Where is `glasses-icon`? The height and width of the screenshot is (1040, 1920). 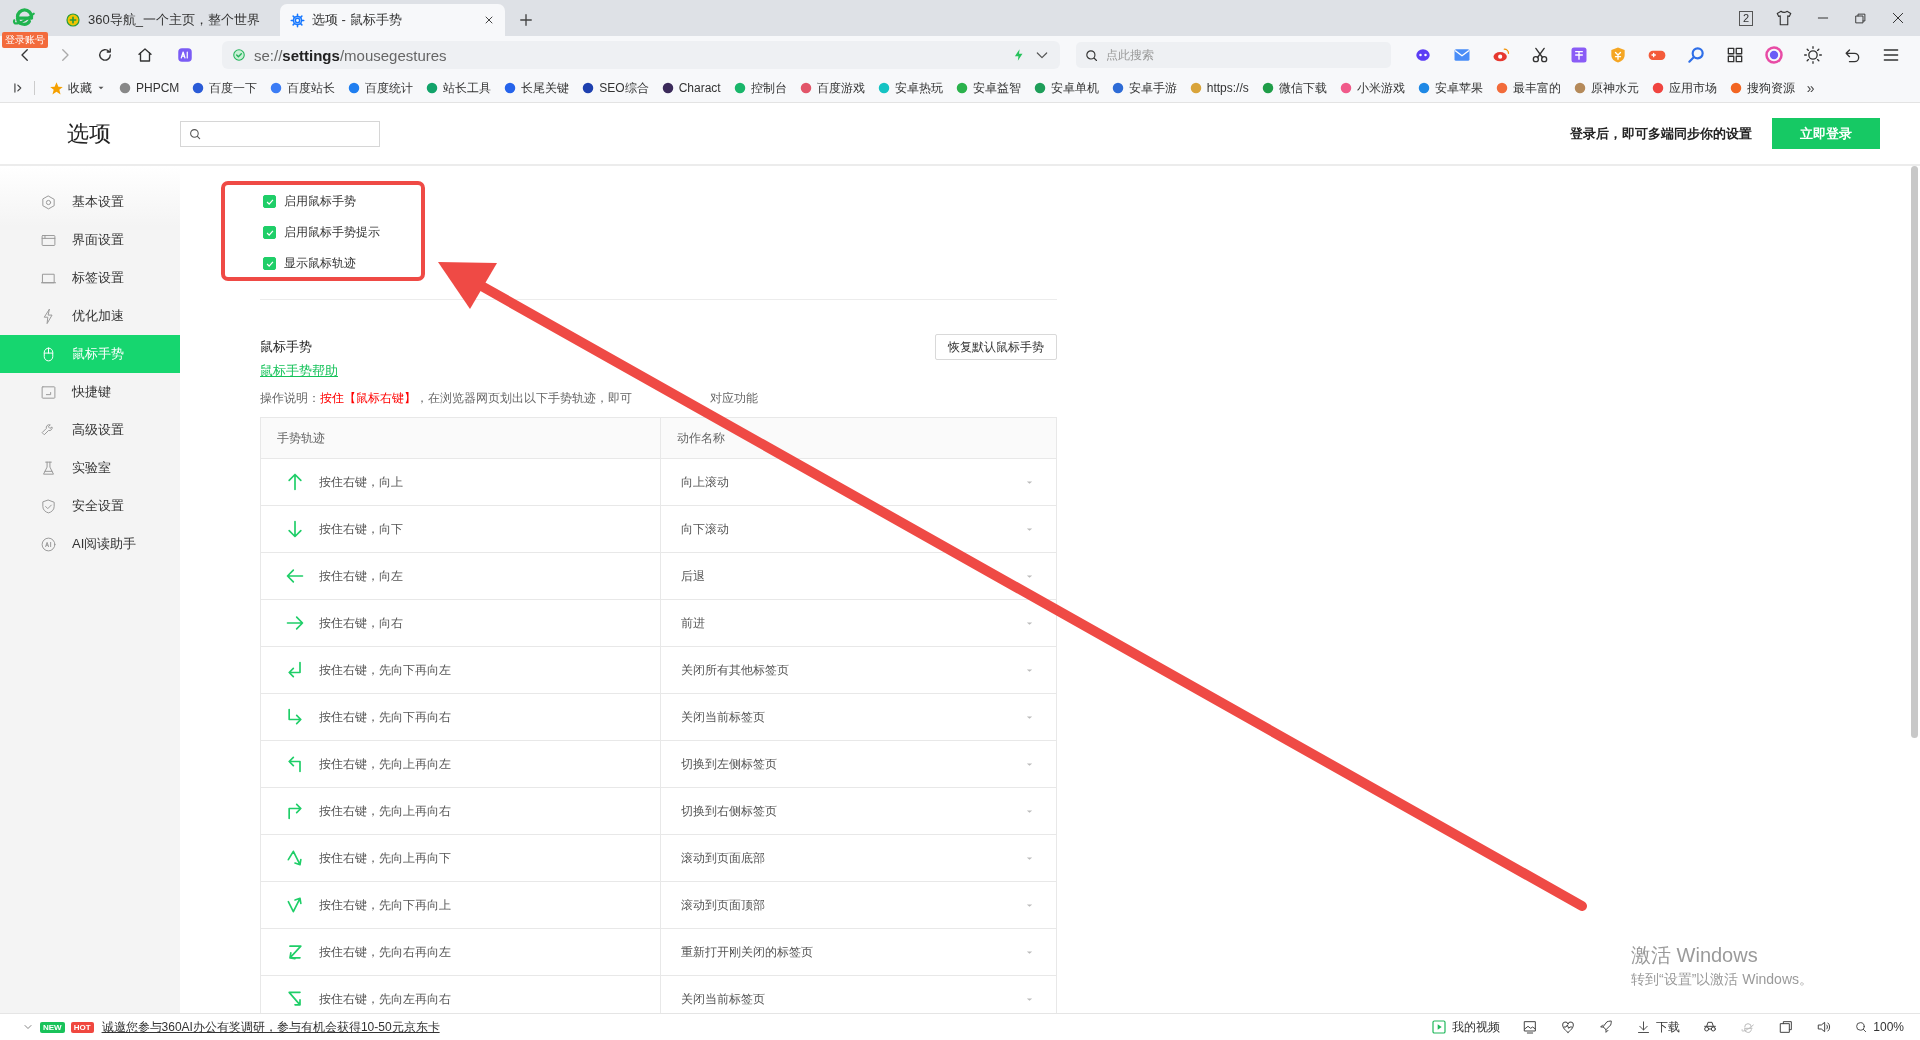 glasses-icon is located at coordinates (1710, 1027).